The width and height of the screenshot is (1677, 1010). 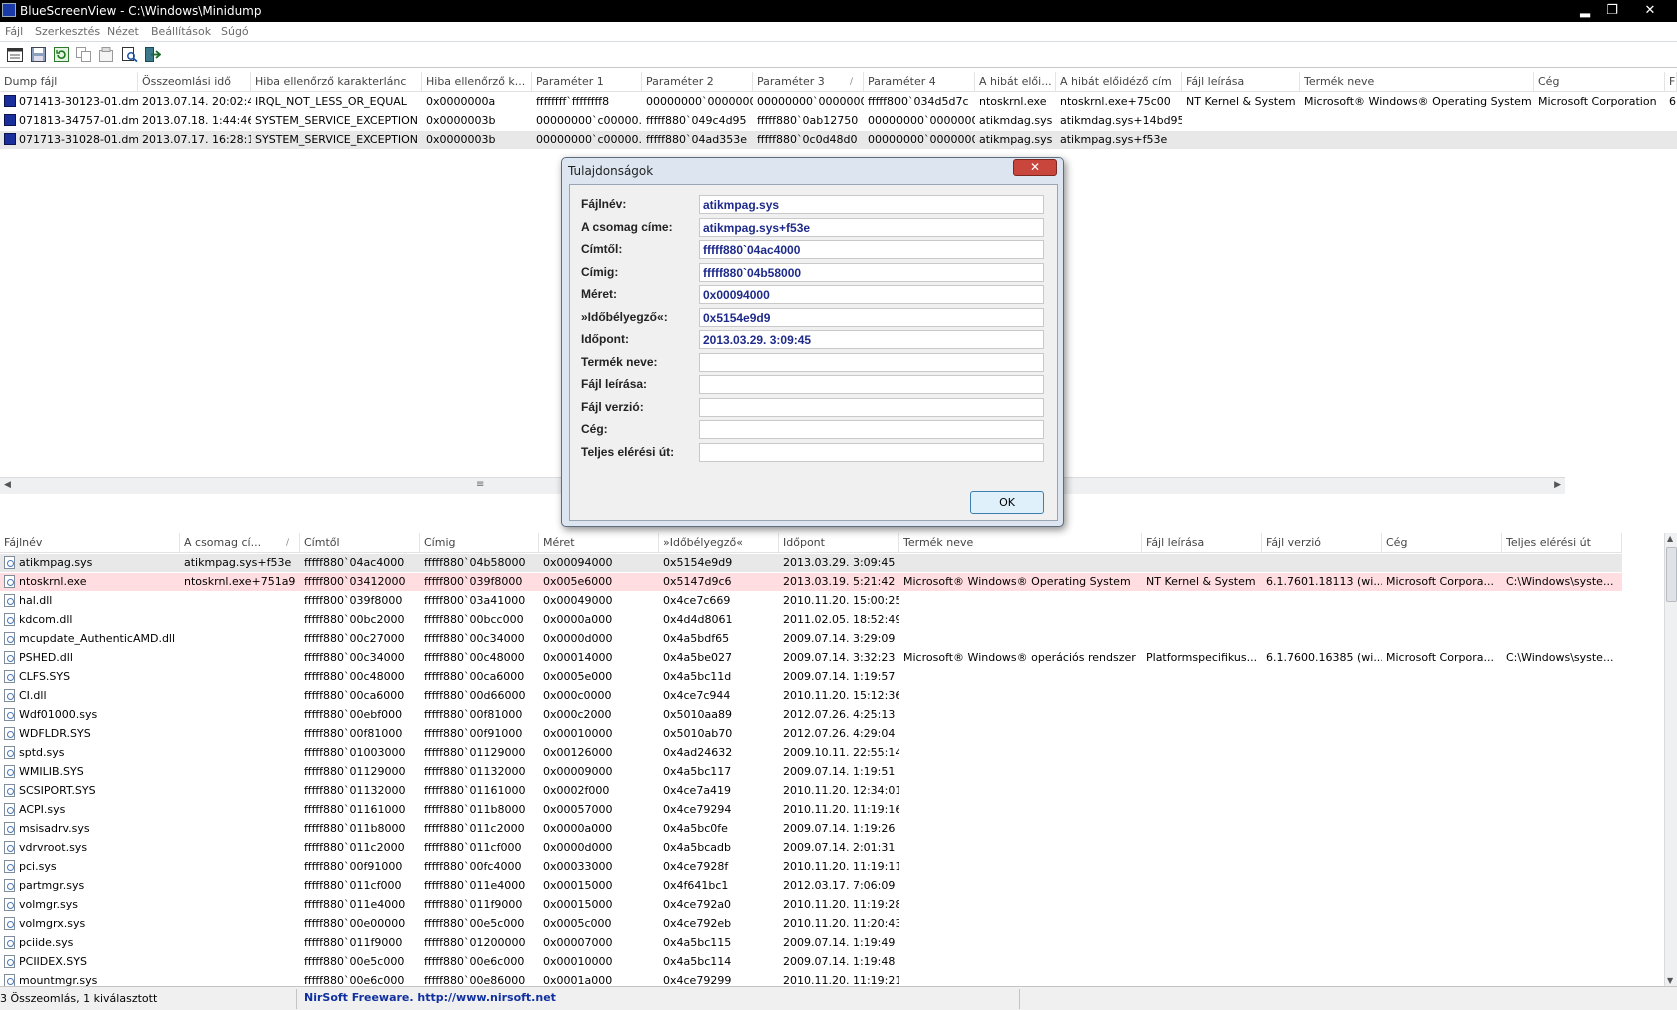 What do you see at coordinates (67, 31) in the screenshot?
I see `menu-edit: Szerkesztés` at bounding box center [67, 31].